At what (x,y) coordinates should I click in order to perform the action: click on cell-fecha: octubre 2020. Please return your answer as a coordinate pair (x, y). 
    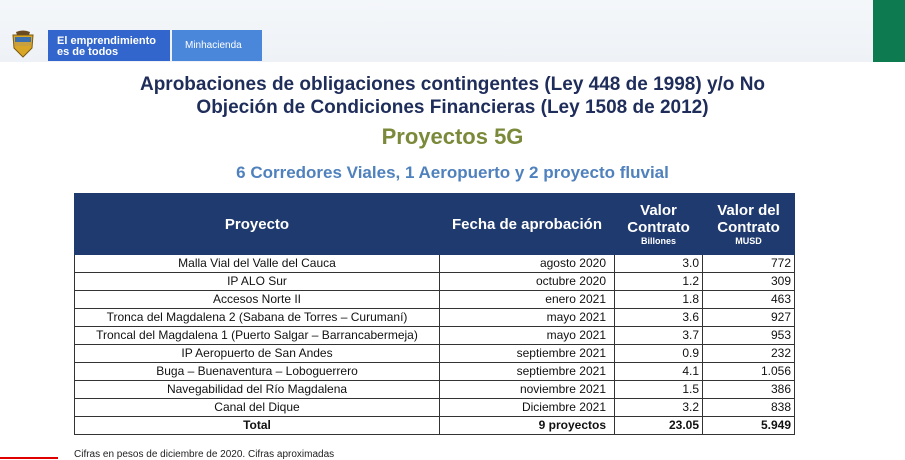
    Looking at the image, I should click on (527, 281).